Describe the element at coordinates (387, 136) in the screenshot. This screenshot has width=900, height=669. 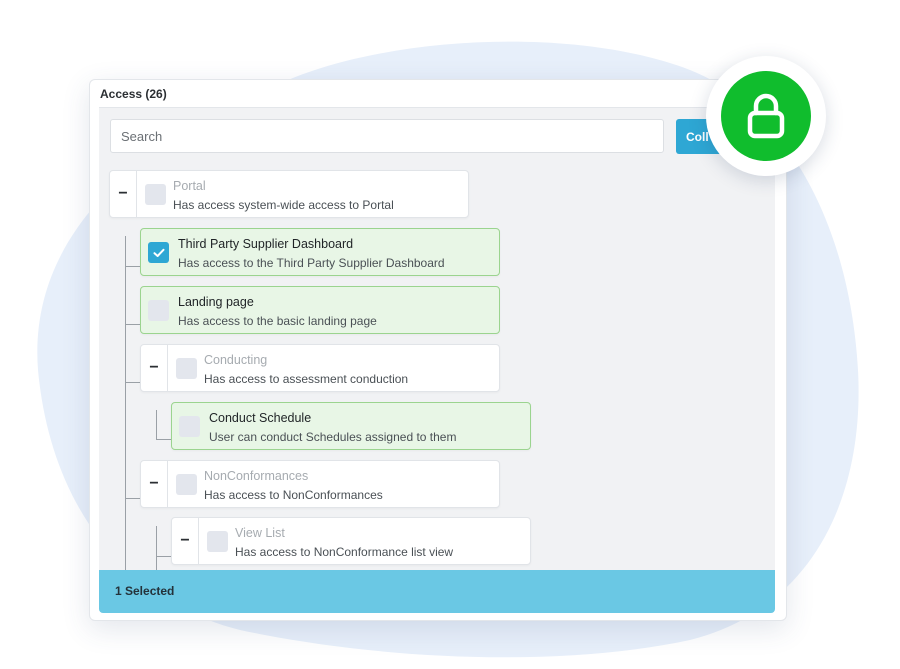
I see `search-input` at that location.